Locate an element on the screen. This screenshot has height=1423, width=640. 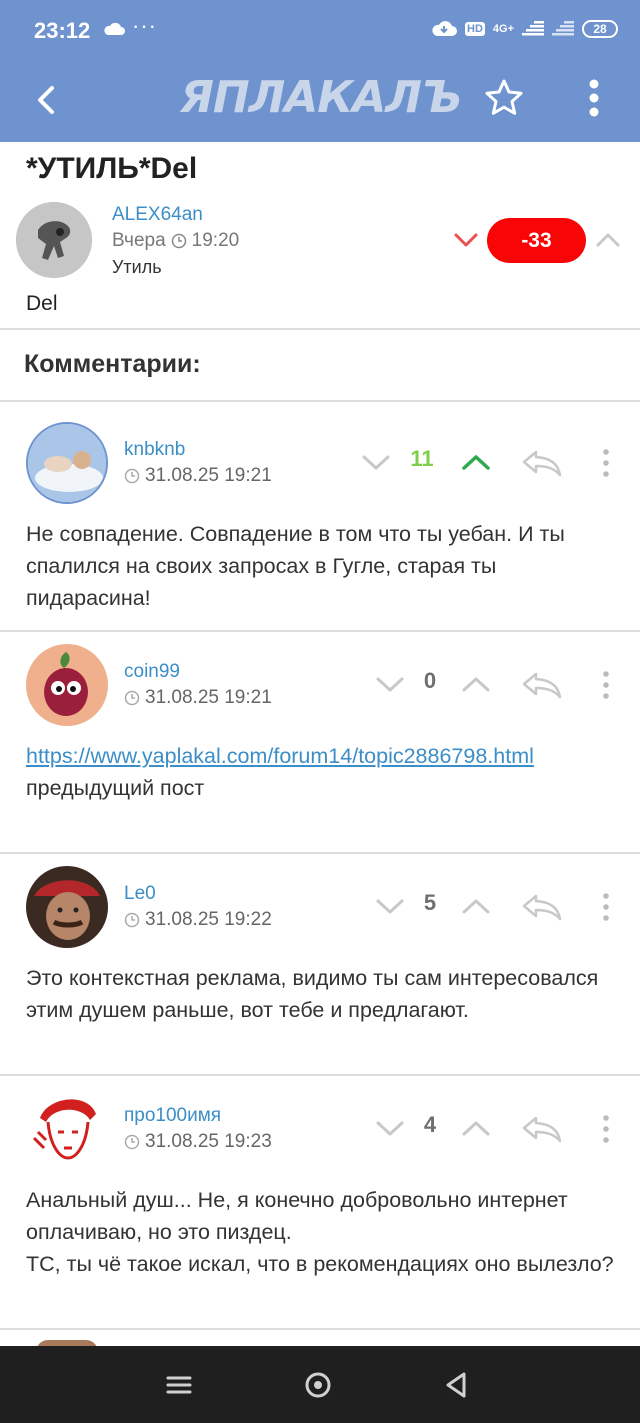
comment-rating: 0 is located at coordinates (430, 680).